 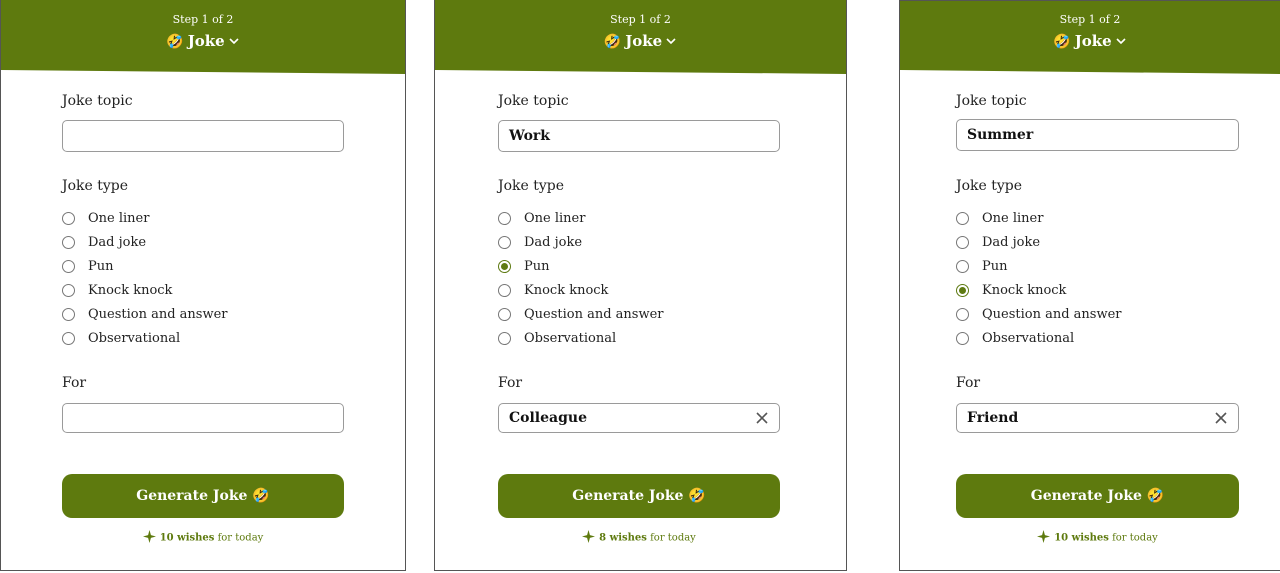 What do you see at coordinates (203, 136) in the screenshot?
I see `joke-topic-input` at bounding box center [203, 136].